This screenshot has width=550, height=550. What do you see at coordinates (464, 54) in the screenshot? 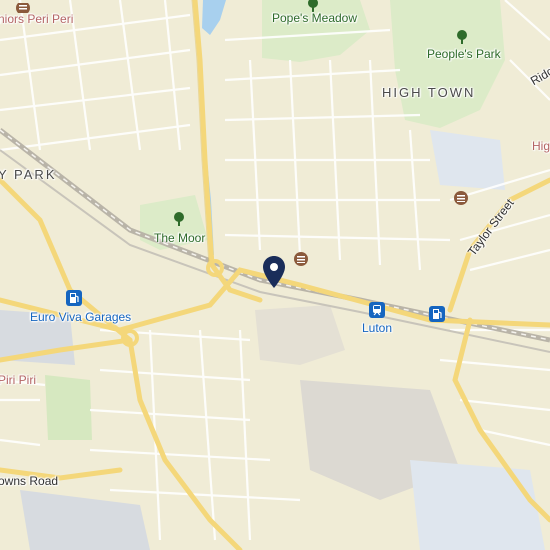
I see `label-peoples-park: People's Park` at bounding box center [464, 54].